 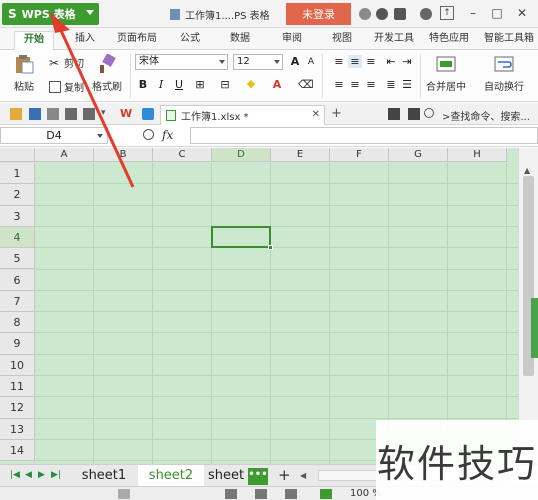 I want to click on indent-decrease-button: ⇤, so click(x=391, y=61).